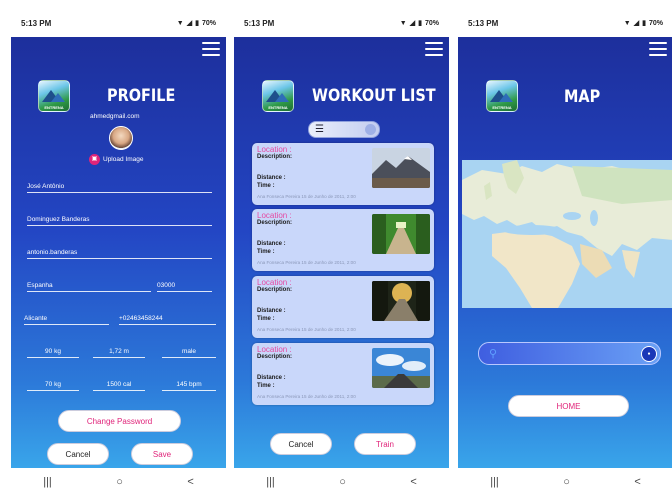  Describe the element at coordinates (567, 234) in the screenshot. I see `world-map` at that location.